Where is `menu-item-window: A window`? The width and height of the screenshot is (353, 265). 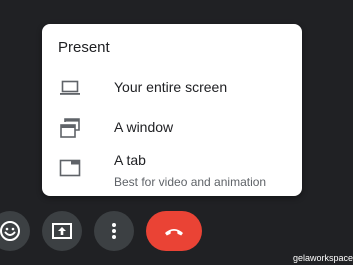
menu-item-window: A window is located at coordinates (172, 127).